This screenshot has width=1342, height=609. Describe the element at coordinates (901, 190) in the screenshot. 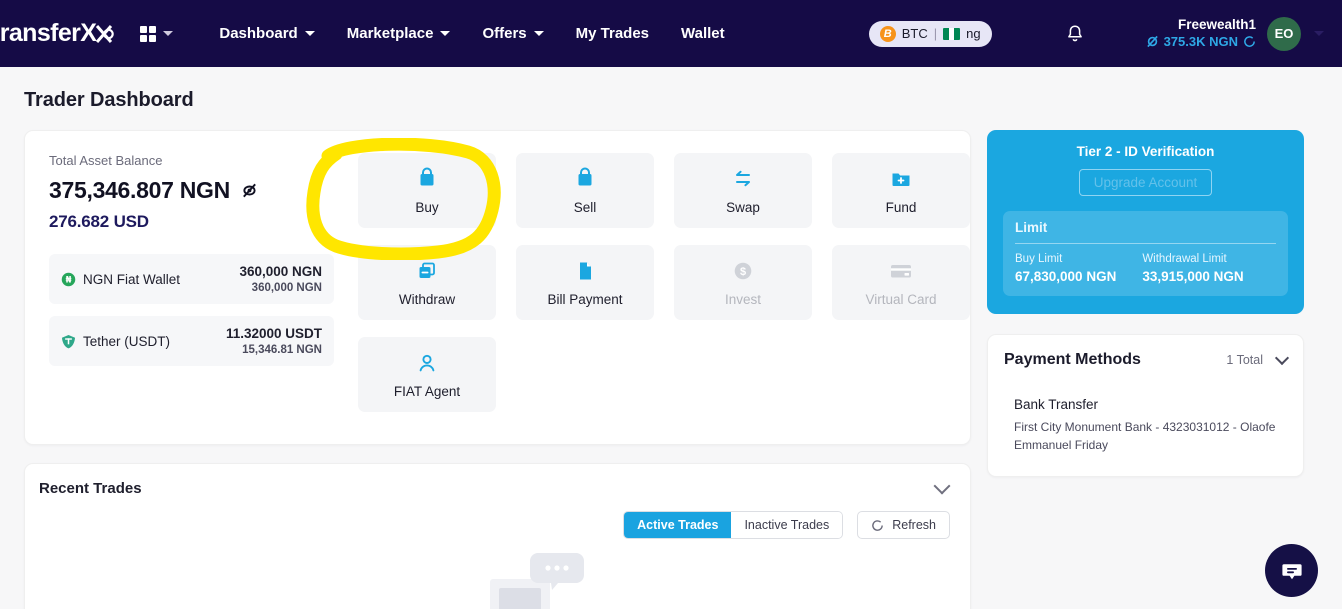

I see `action-fund: Fund` at that location.